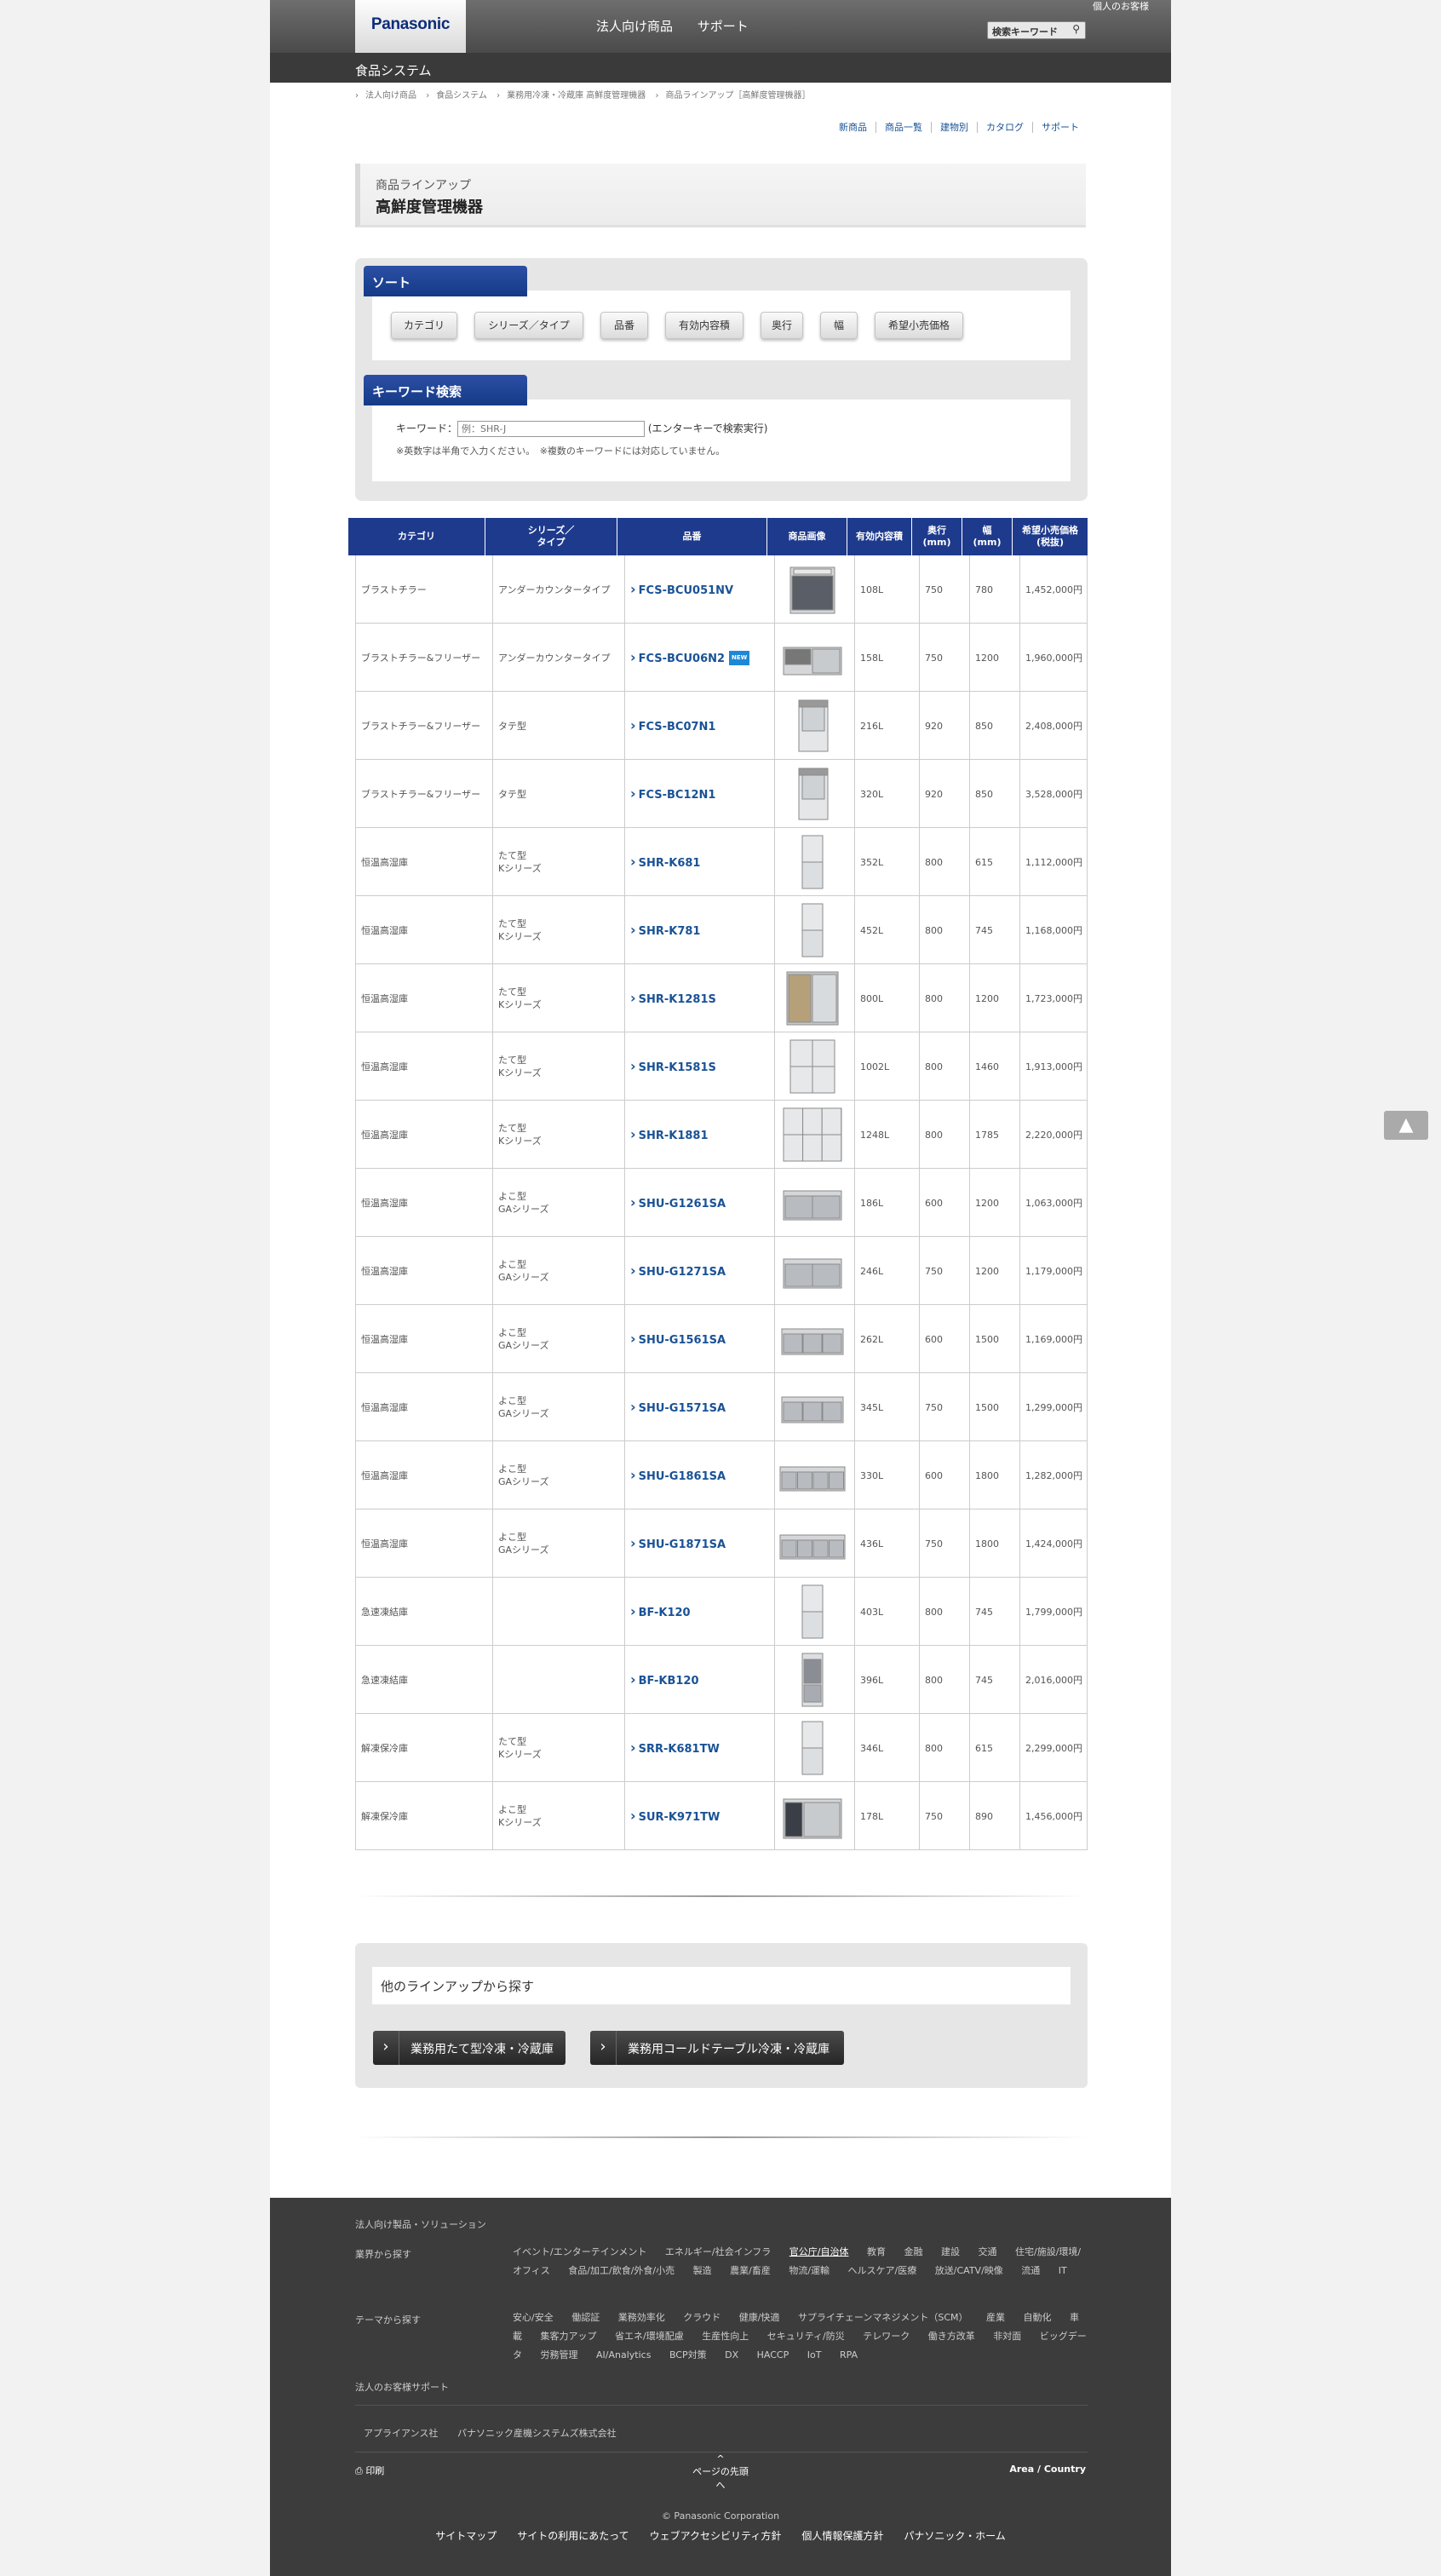 This screenshot has height=2576, width=1441. Describe the element at coordinates (750, 2270) in the screenshot. I see `footer-link: 農業/畜産` at that location.